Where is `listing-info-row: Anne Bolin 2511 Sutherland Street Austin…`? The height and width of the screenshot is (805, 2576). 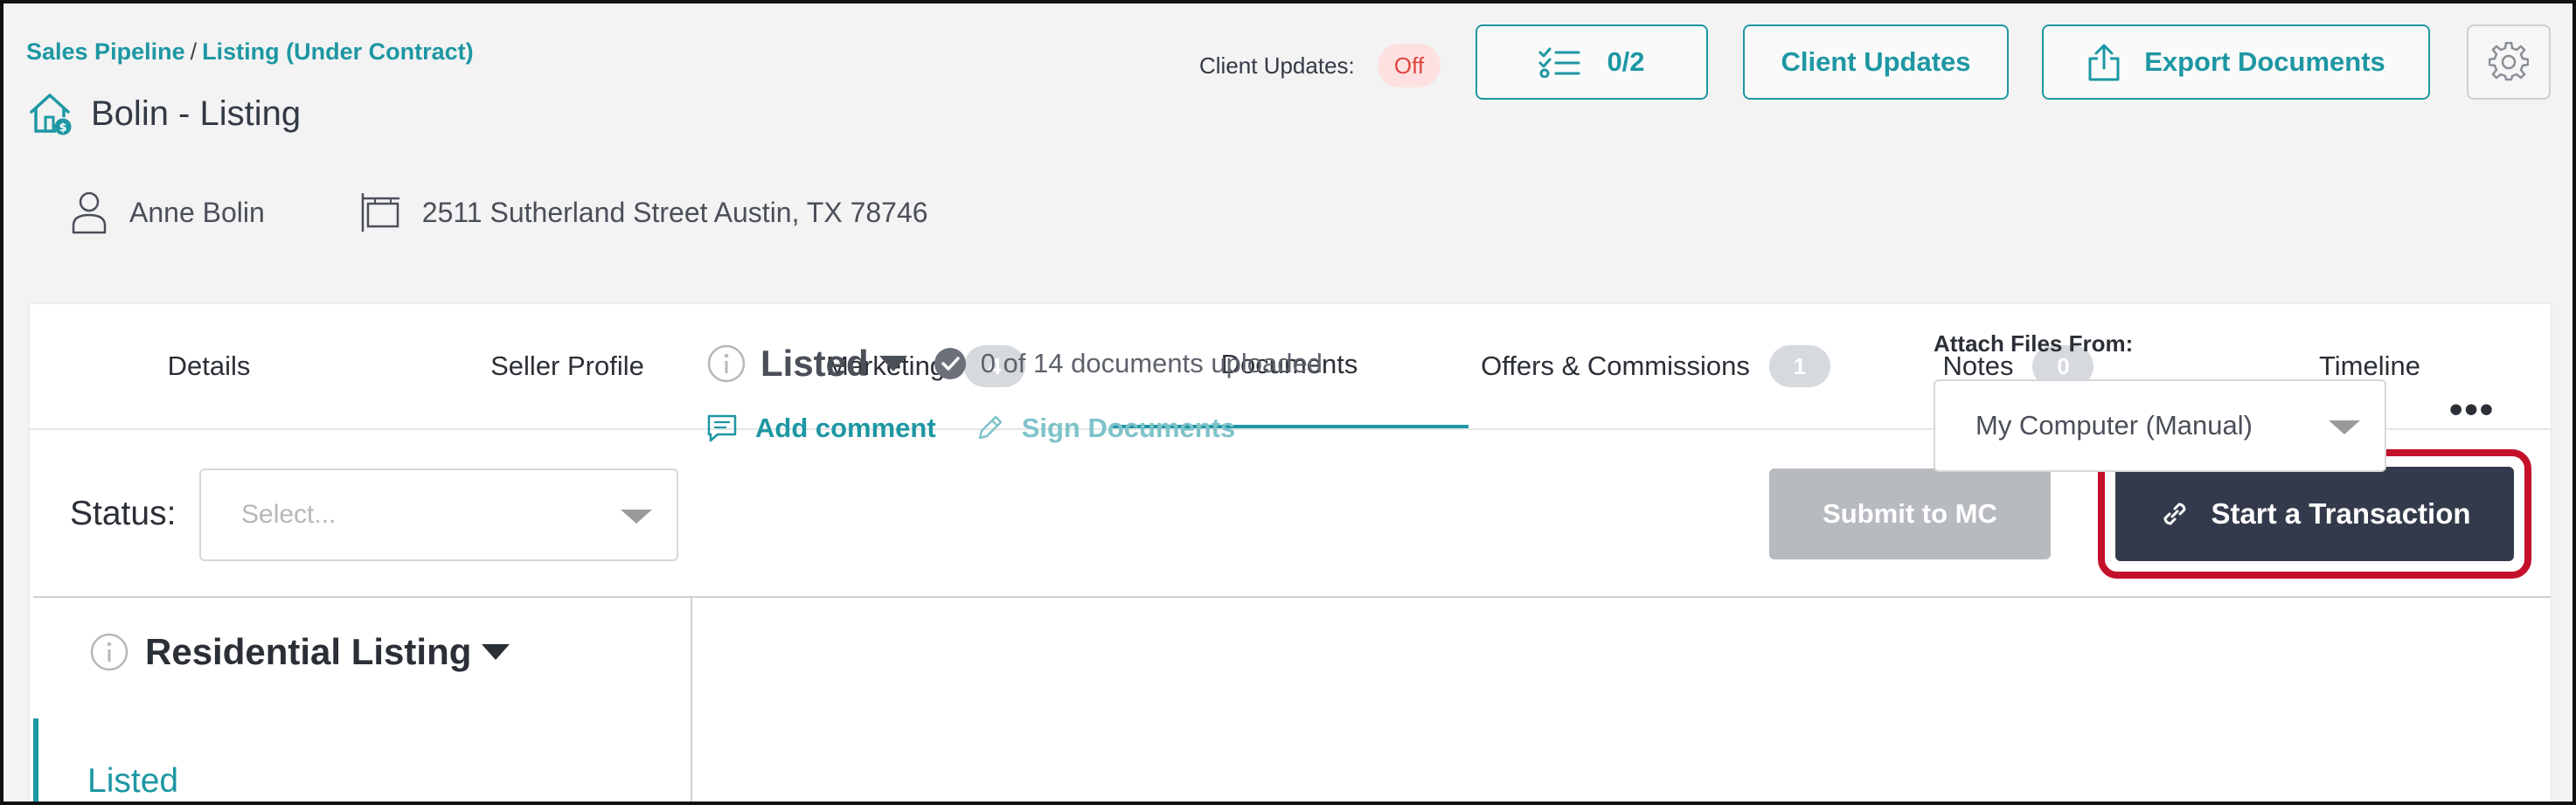
listing-info-row: Anne Bolin 2511 Sutherland Street Austin… is located at coordinates (499, 212).